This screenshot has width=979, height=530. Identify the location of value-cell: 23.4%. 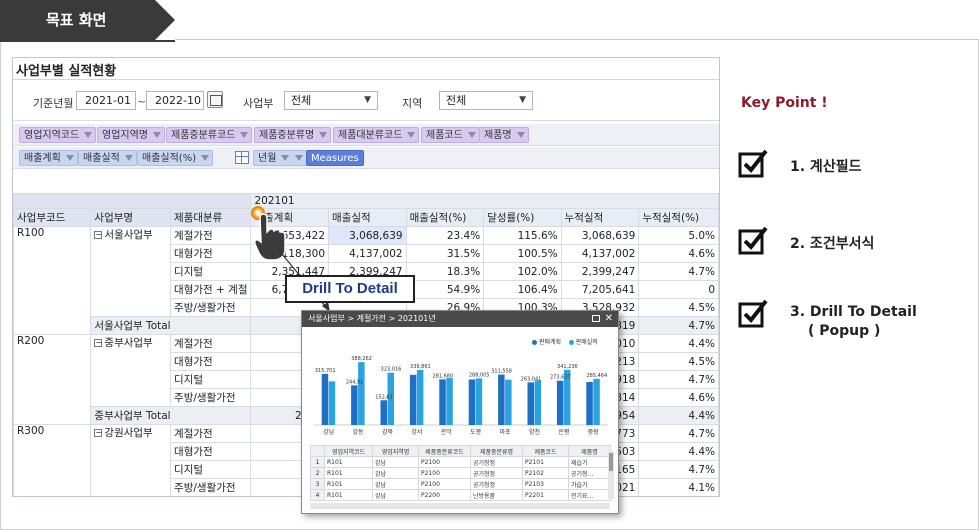
(445, 235).